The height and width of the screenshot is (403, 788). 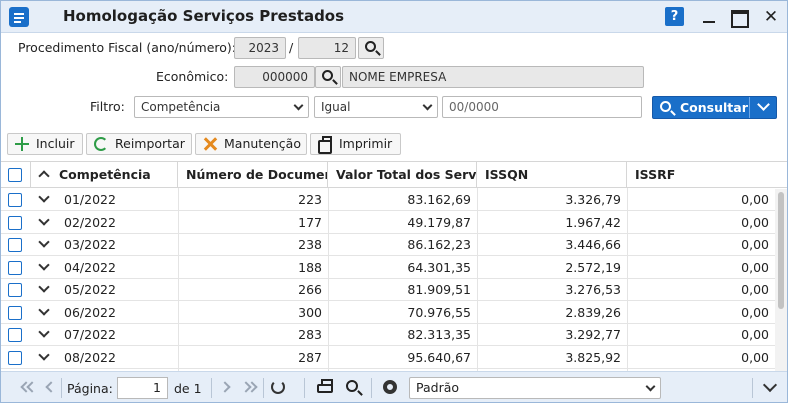 What do you see at coordinates (101, 144) in the screenshot?
I see `reload-icon` at bounding box center [101, 144].